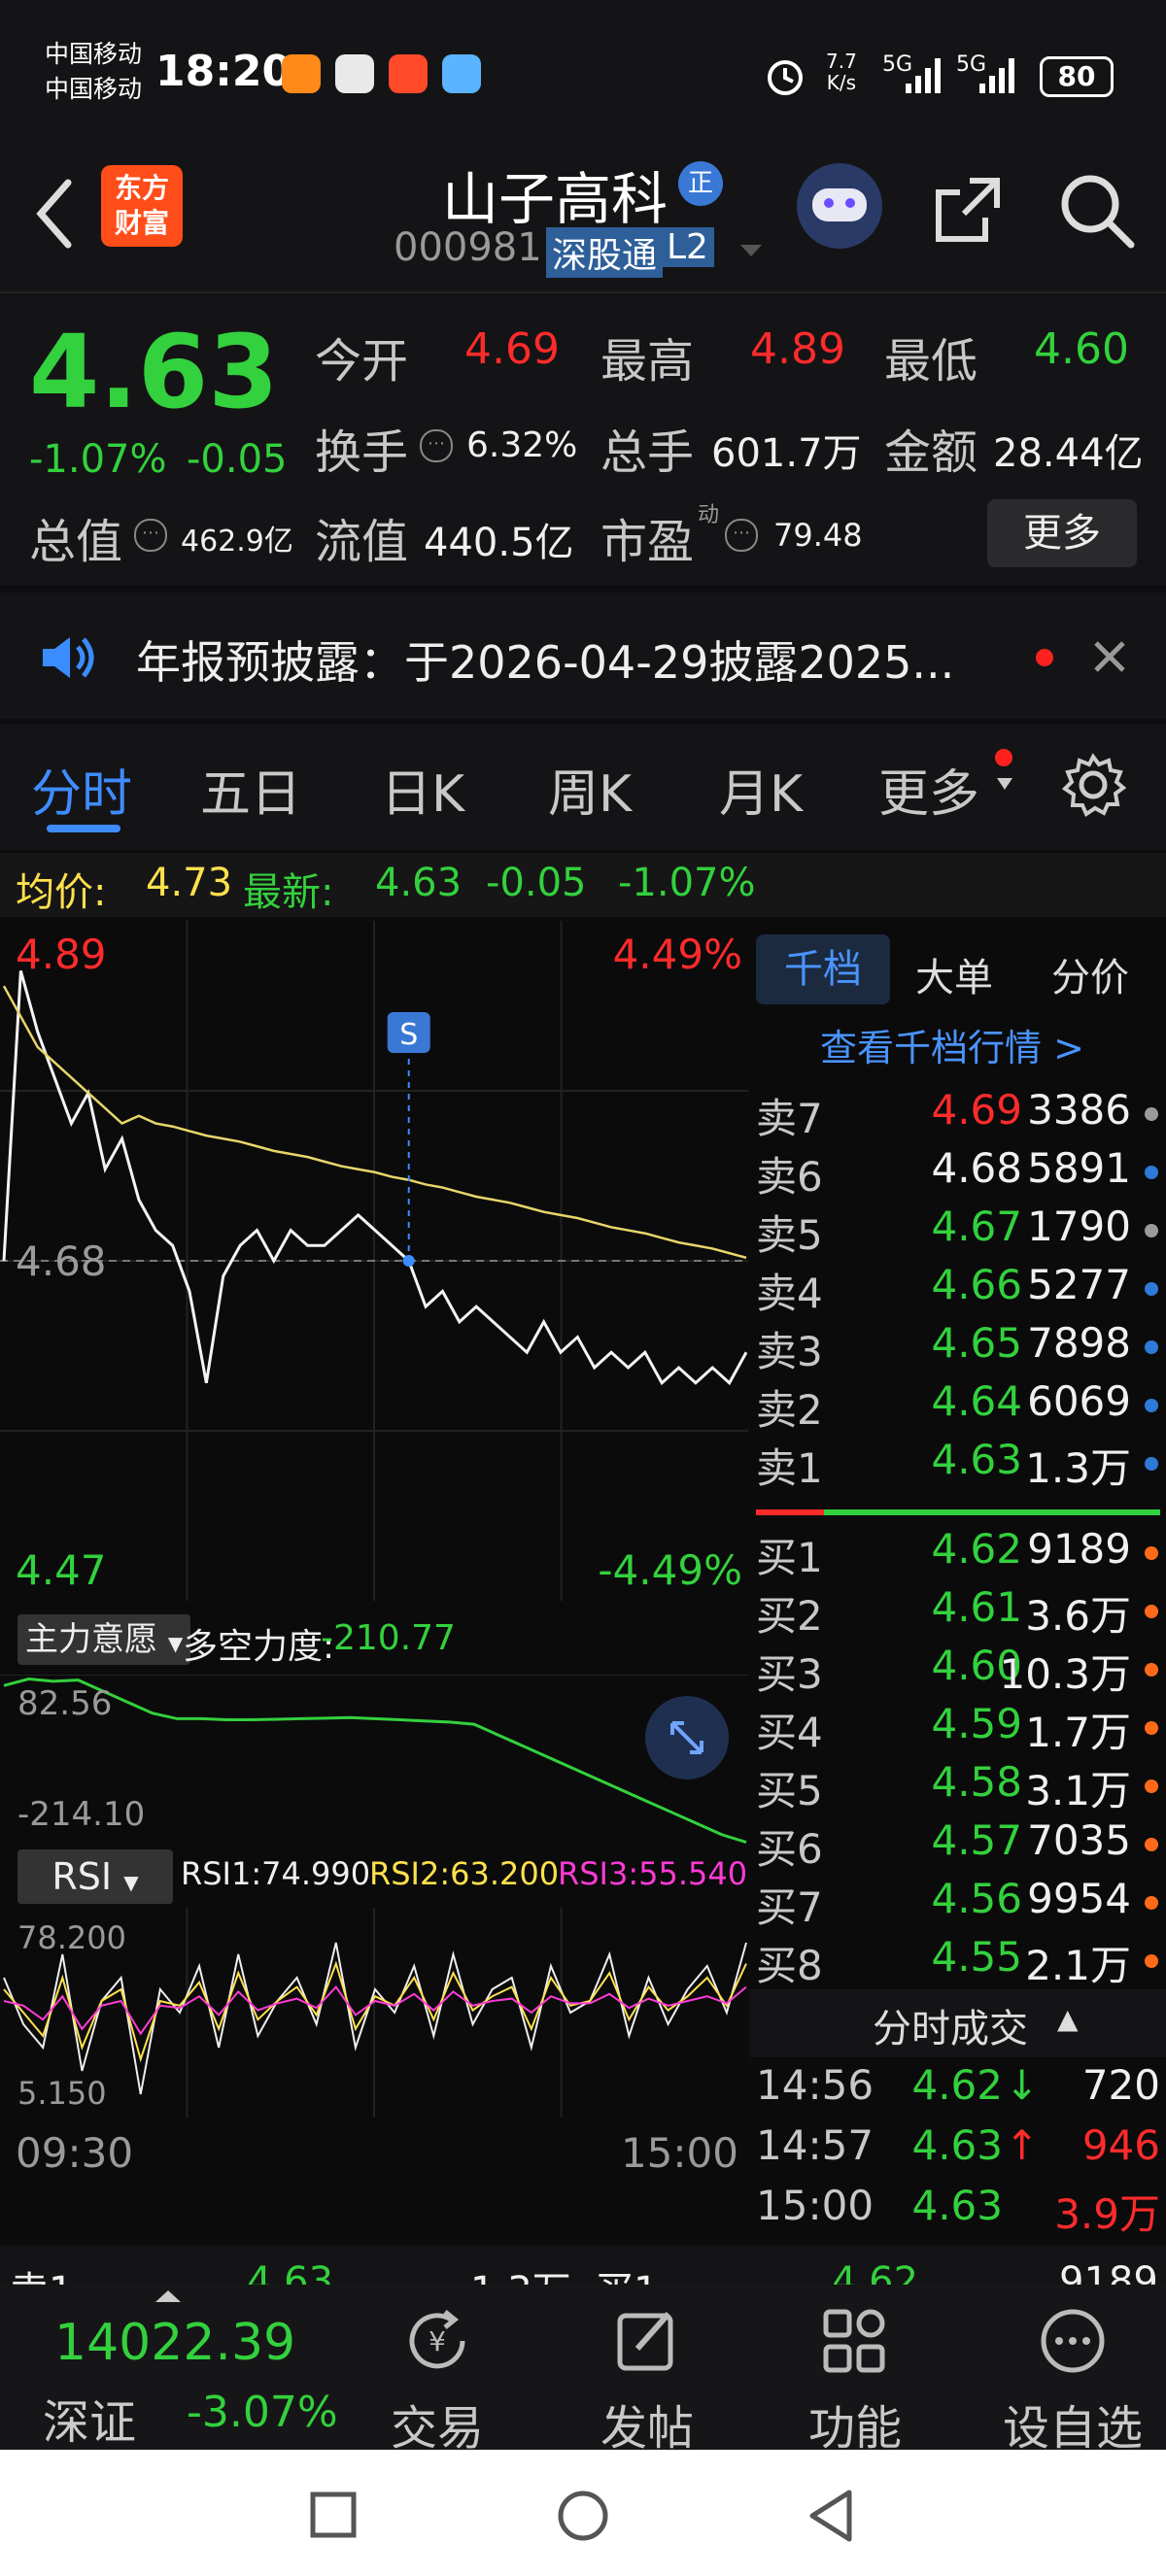 This screenshot has height=2576, width=1166. Describe the element at coordinates (957, 2145) in the screenshot. I see `trade-price: 4.63` at that location.